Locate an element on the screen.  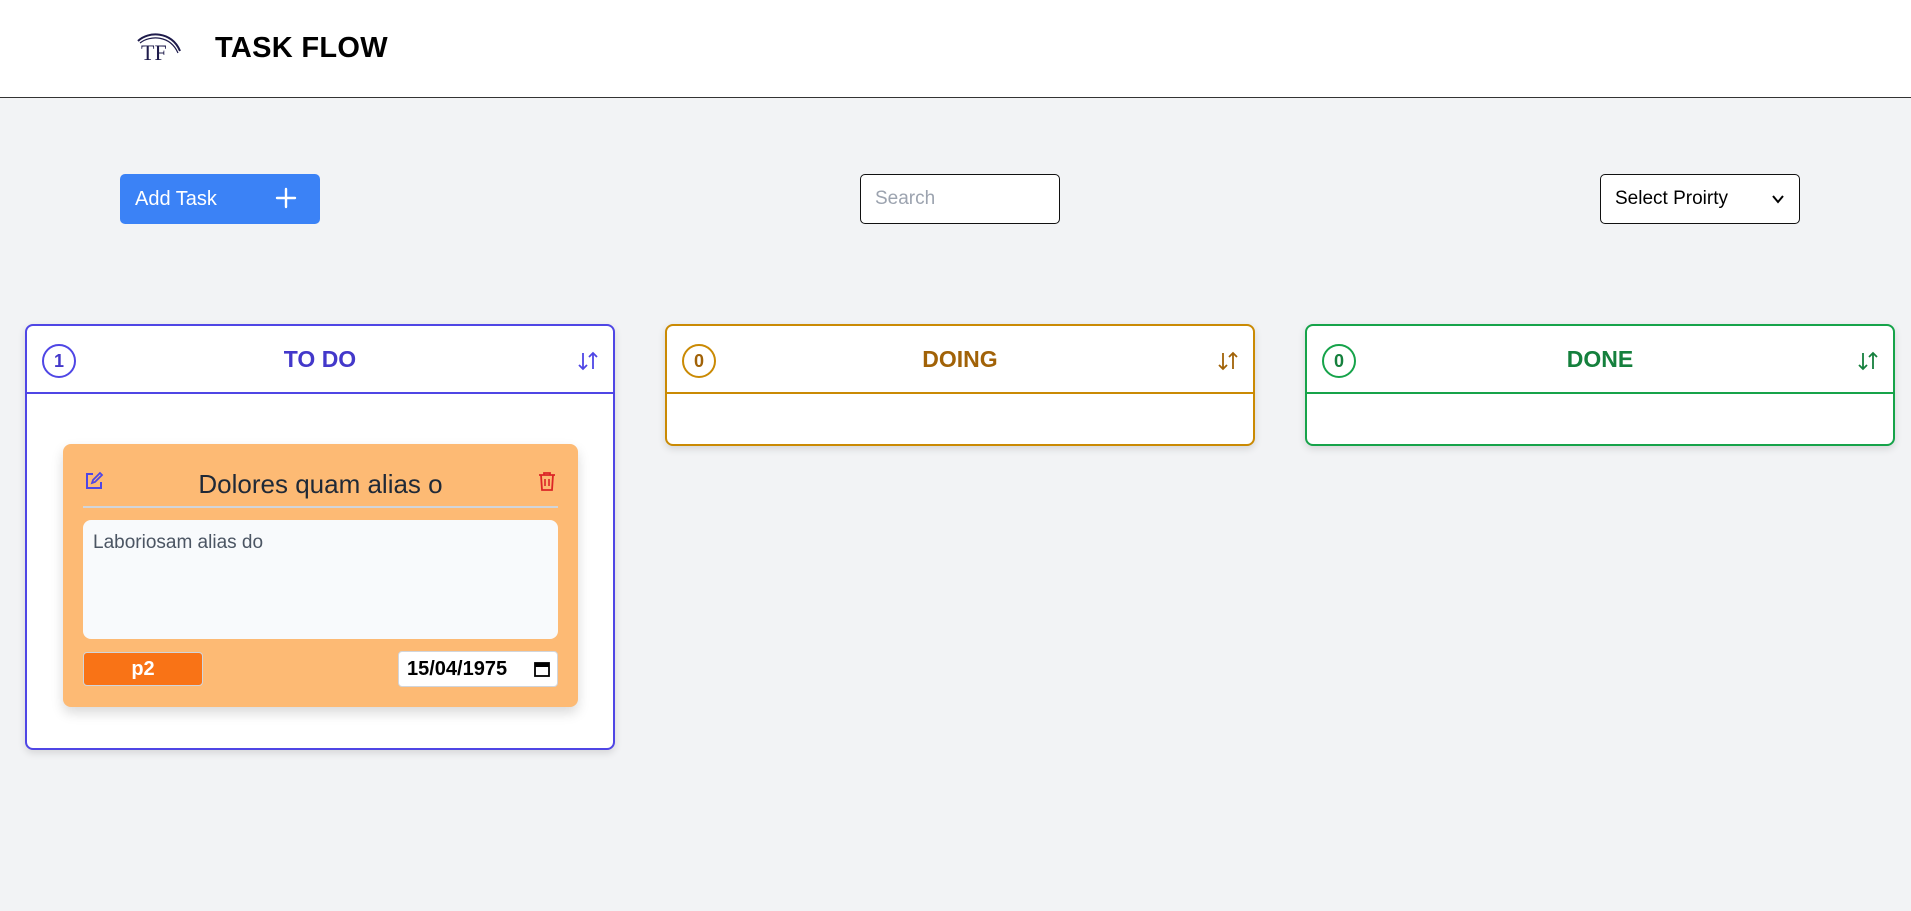
column-header: 1 TO DO is located at coordinates (320, 360).